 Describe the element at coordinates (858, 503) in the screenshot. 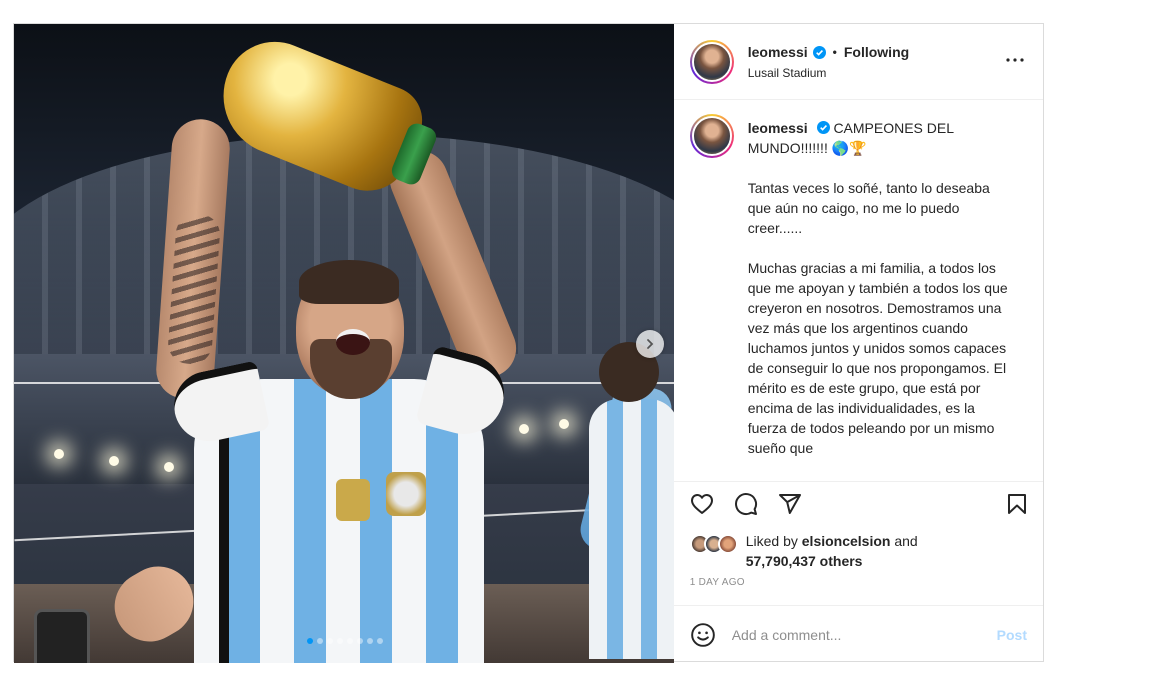

I see `action-bar` at that location.